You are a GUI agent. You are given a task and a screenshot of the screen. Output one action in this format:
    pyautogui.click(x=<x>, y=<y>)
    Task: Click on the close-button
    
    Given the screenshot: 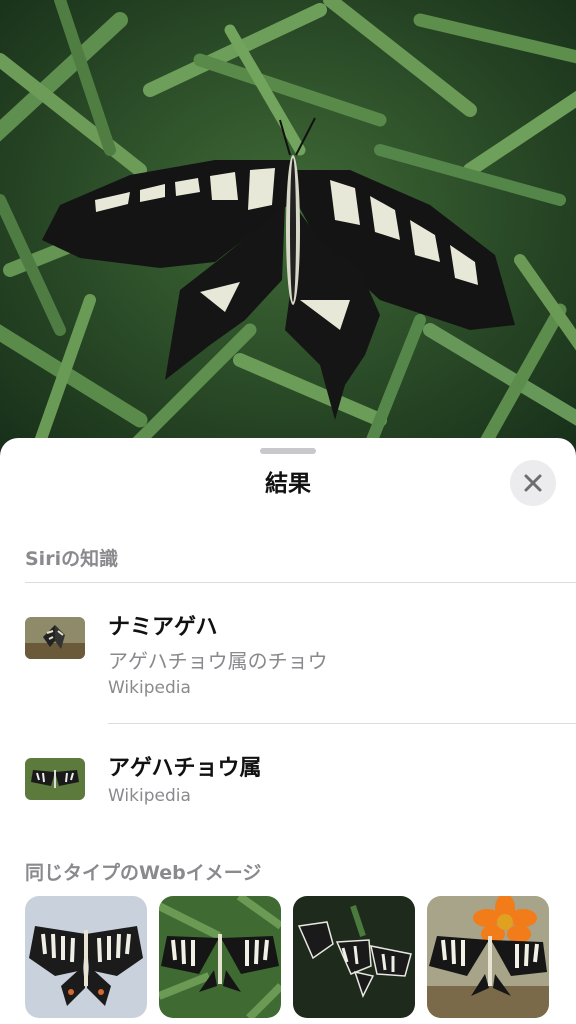 What is the action you would take?
    pyautogui.click(x=533, y=483)
    